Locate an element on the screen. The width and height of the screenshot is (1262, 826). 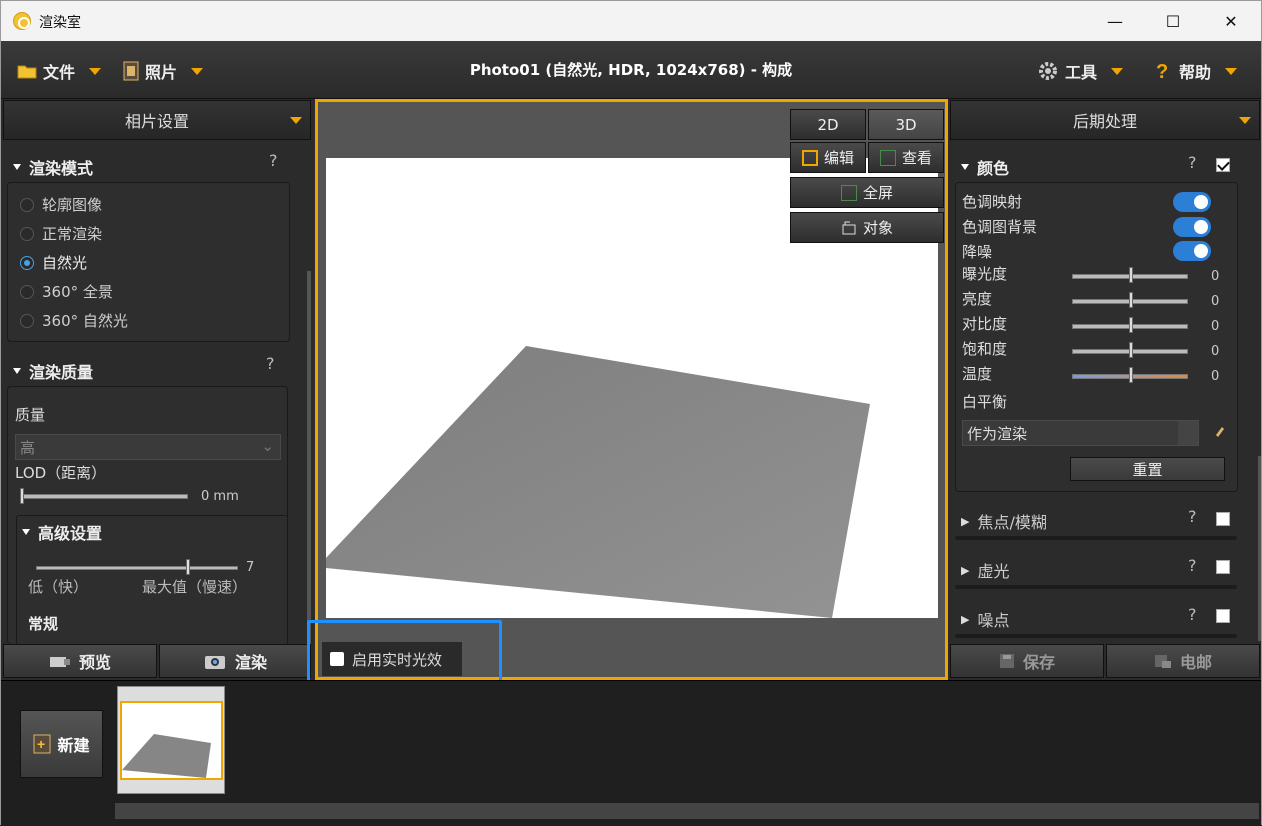
camera-flash-icon is located at coordinates (214, 662).